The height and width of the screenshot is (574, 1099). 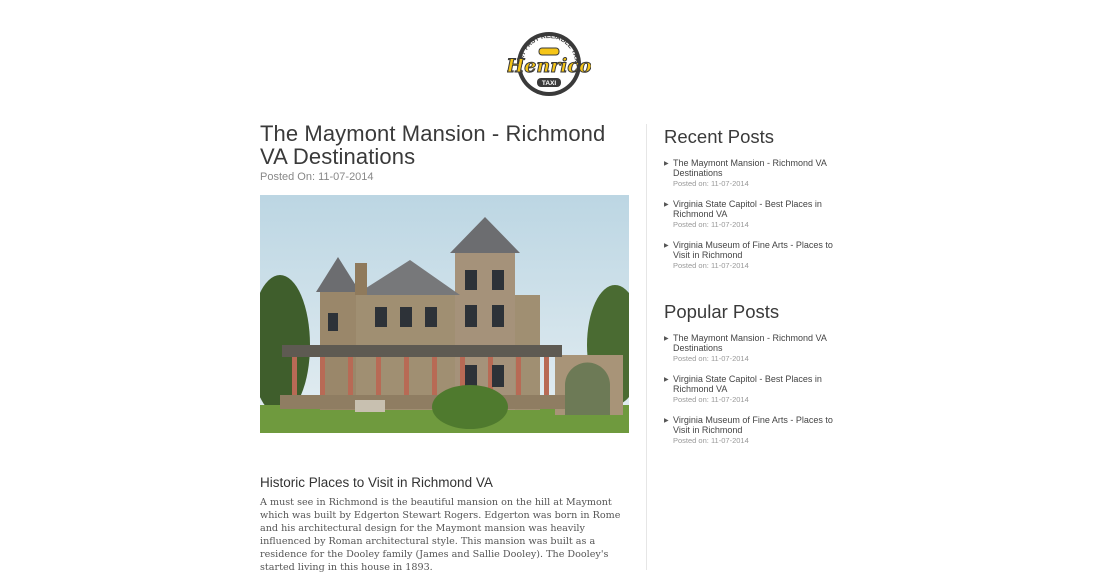 What do you see at coordinates (722, 311) in the screenshot?
I see `popular-posts-heading: Popular Posts` at bounding box center [722, 311].